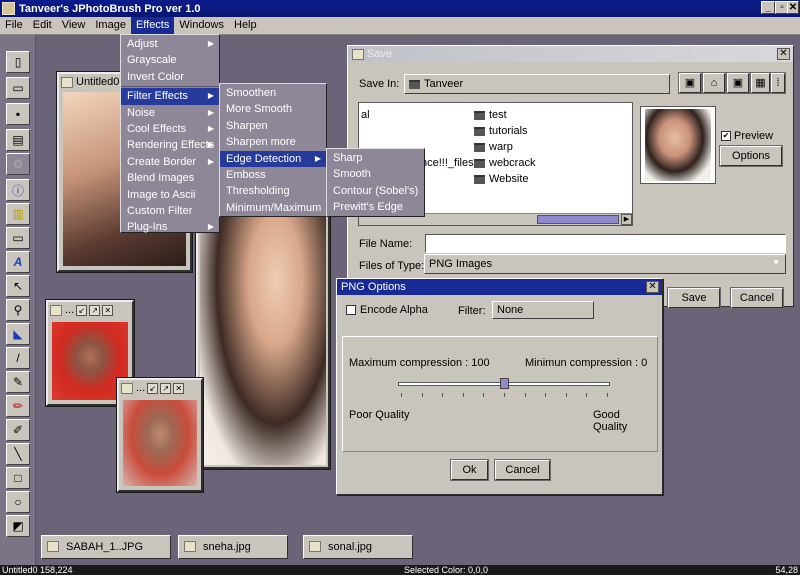 This screenshot has width=800, height=575. What do you see at coordinates (18, 88) in the screenshot?
I see `open-file-icon: ▭` at bounding box center [18, 88].